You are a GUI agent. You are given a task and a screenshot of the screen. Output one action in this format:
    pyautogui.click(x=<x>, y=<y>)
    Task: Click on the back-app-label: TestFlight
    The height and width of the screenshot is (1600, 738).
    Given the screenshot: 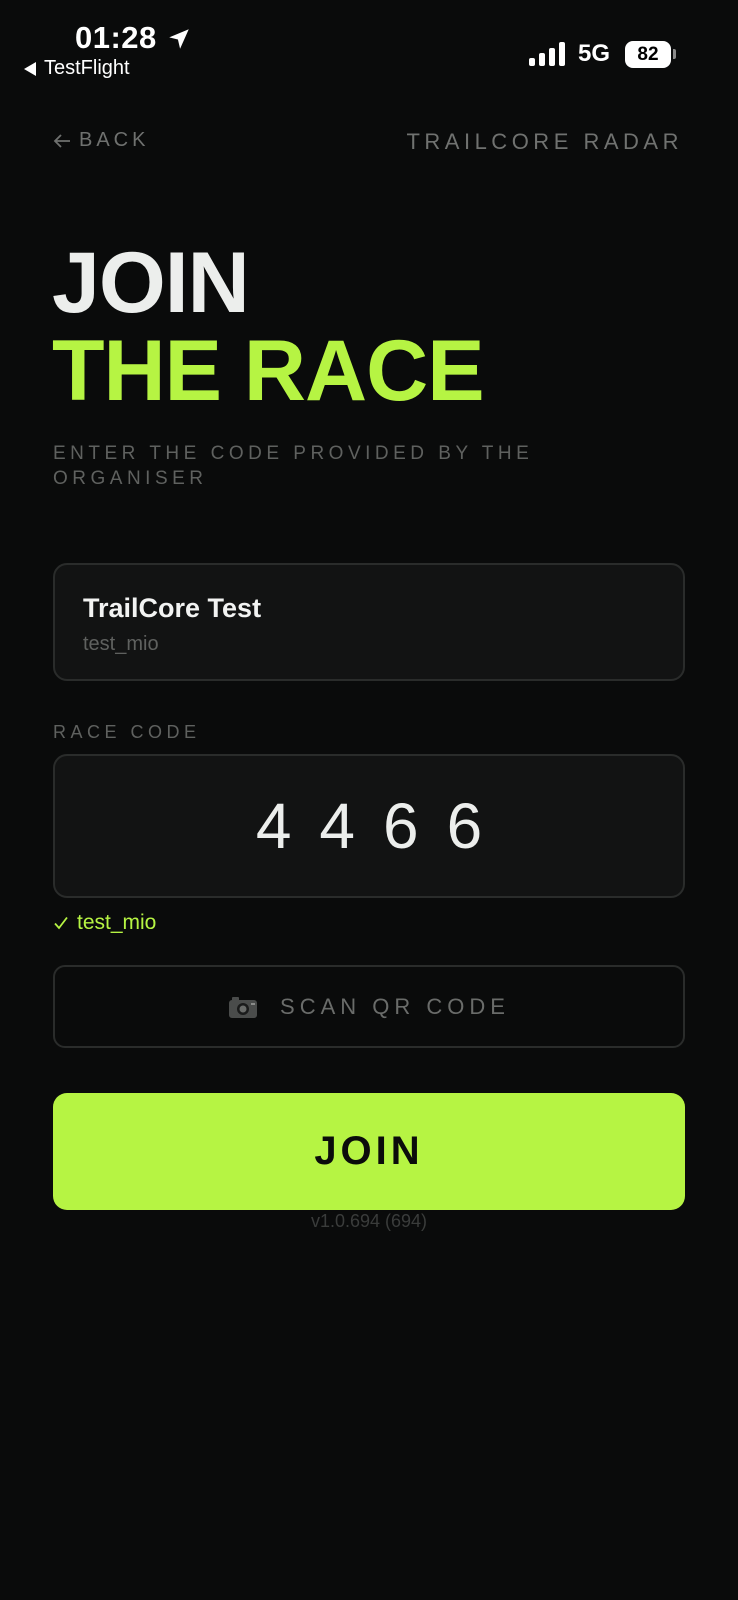 What is the action you would take?
    pyautogui.click(x=87, y=68)
    